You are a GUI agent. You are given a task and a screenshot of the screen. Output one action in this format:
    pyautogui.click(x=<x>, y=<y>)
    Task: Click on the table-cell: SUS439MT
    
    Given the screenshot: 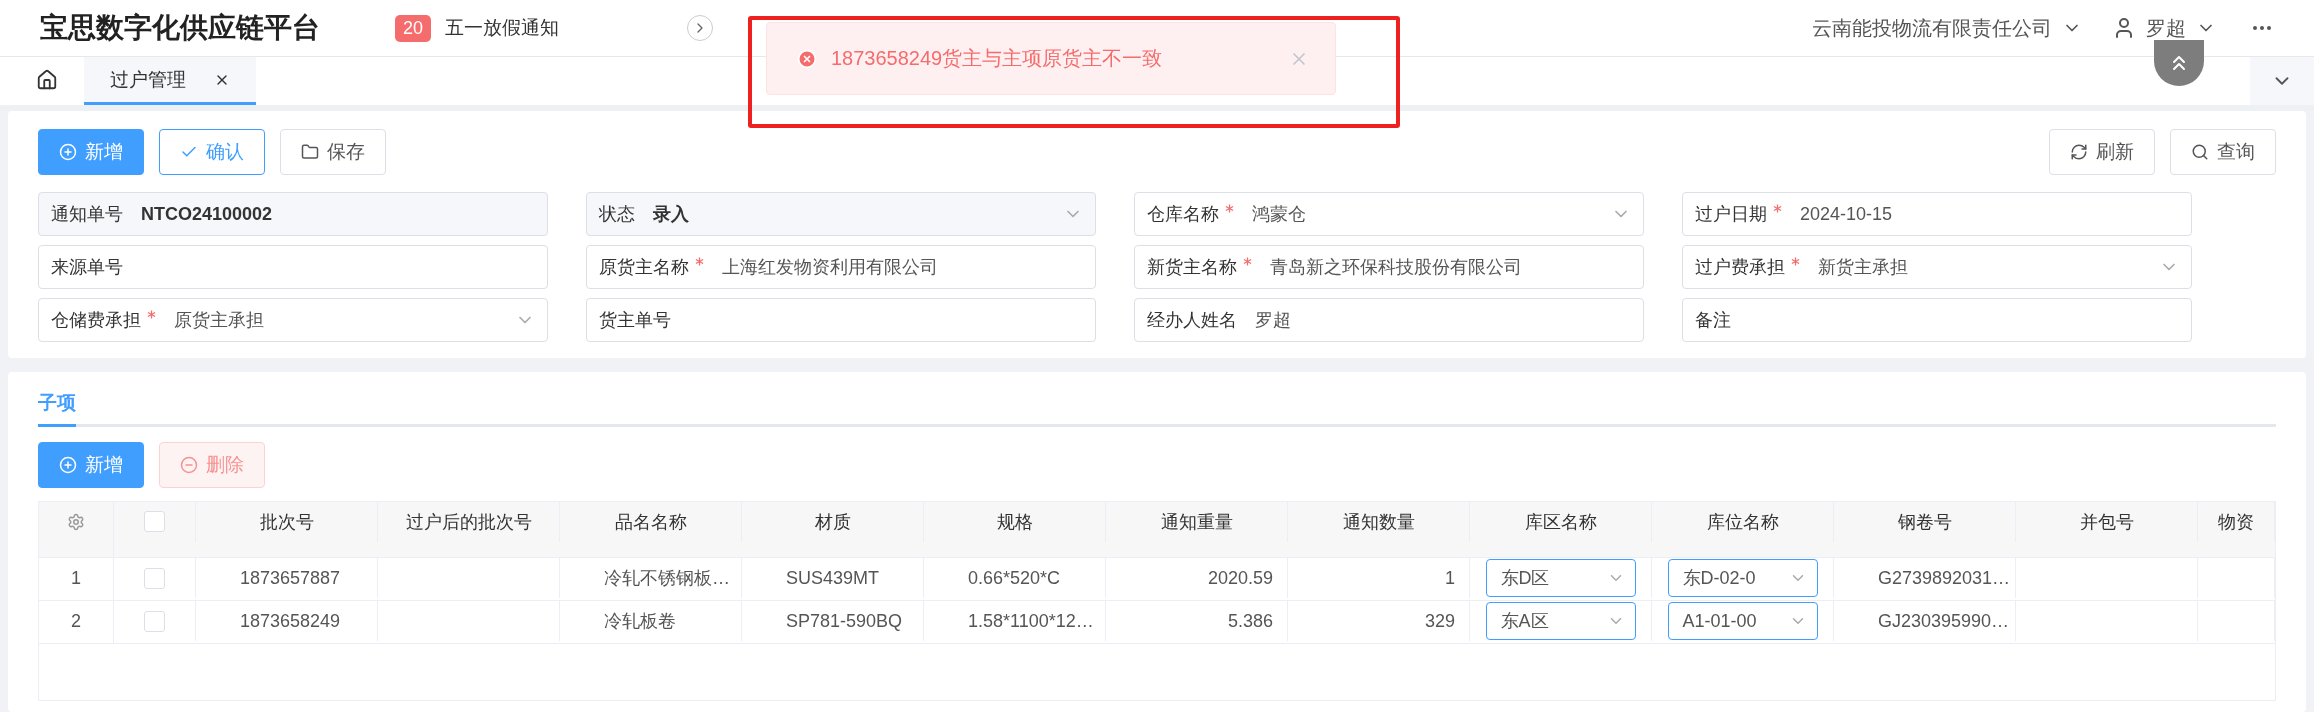 What is the action you would take?
    pyautogui.click(x=833, y=578)
    